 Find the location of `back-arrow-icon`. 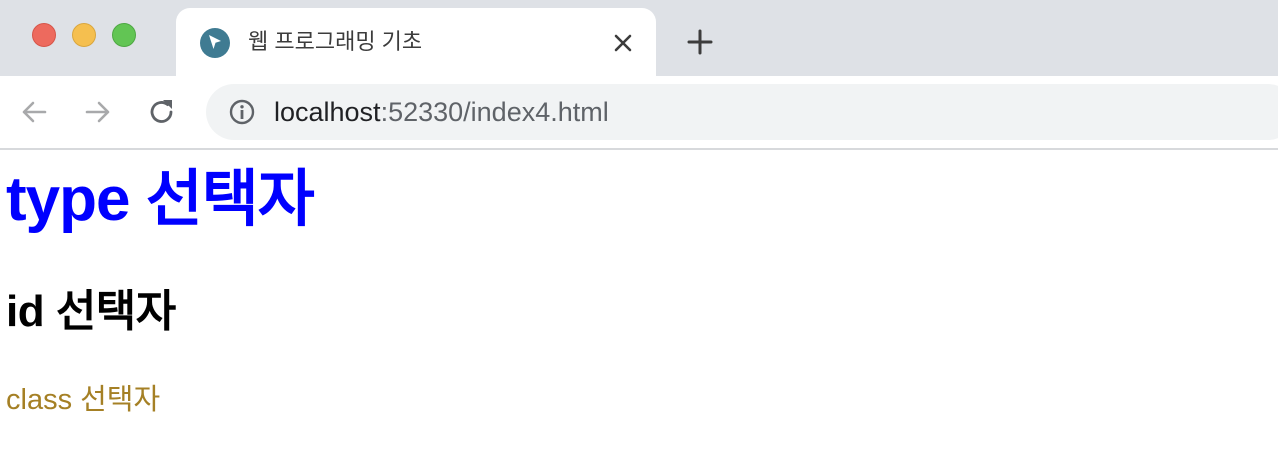

back-arrow-icon is located at coordinates (34, 112).